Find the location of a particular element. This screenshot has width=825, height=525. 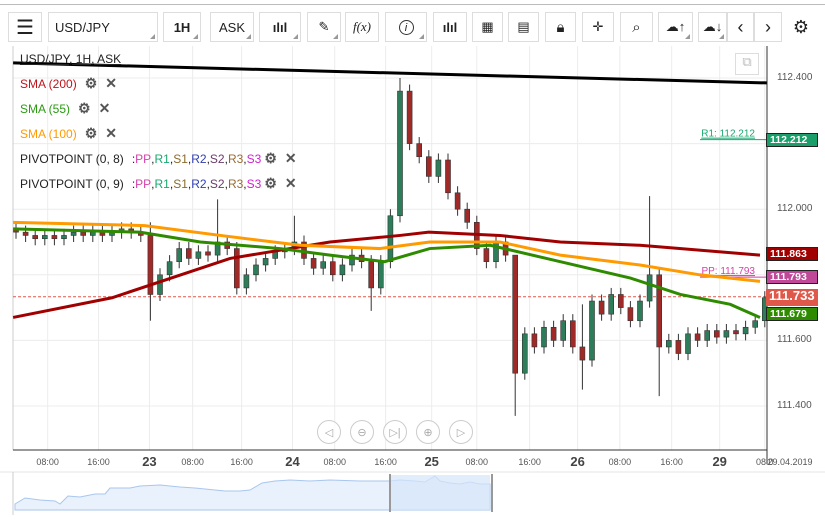

volume-button: ılıl is located at coordinates (450, 27).